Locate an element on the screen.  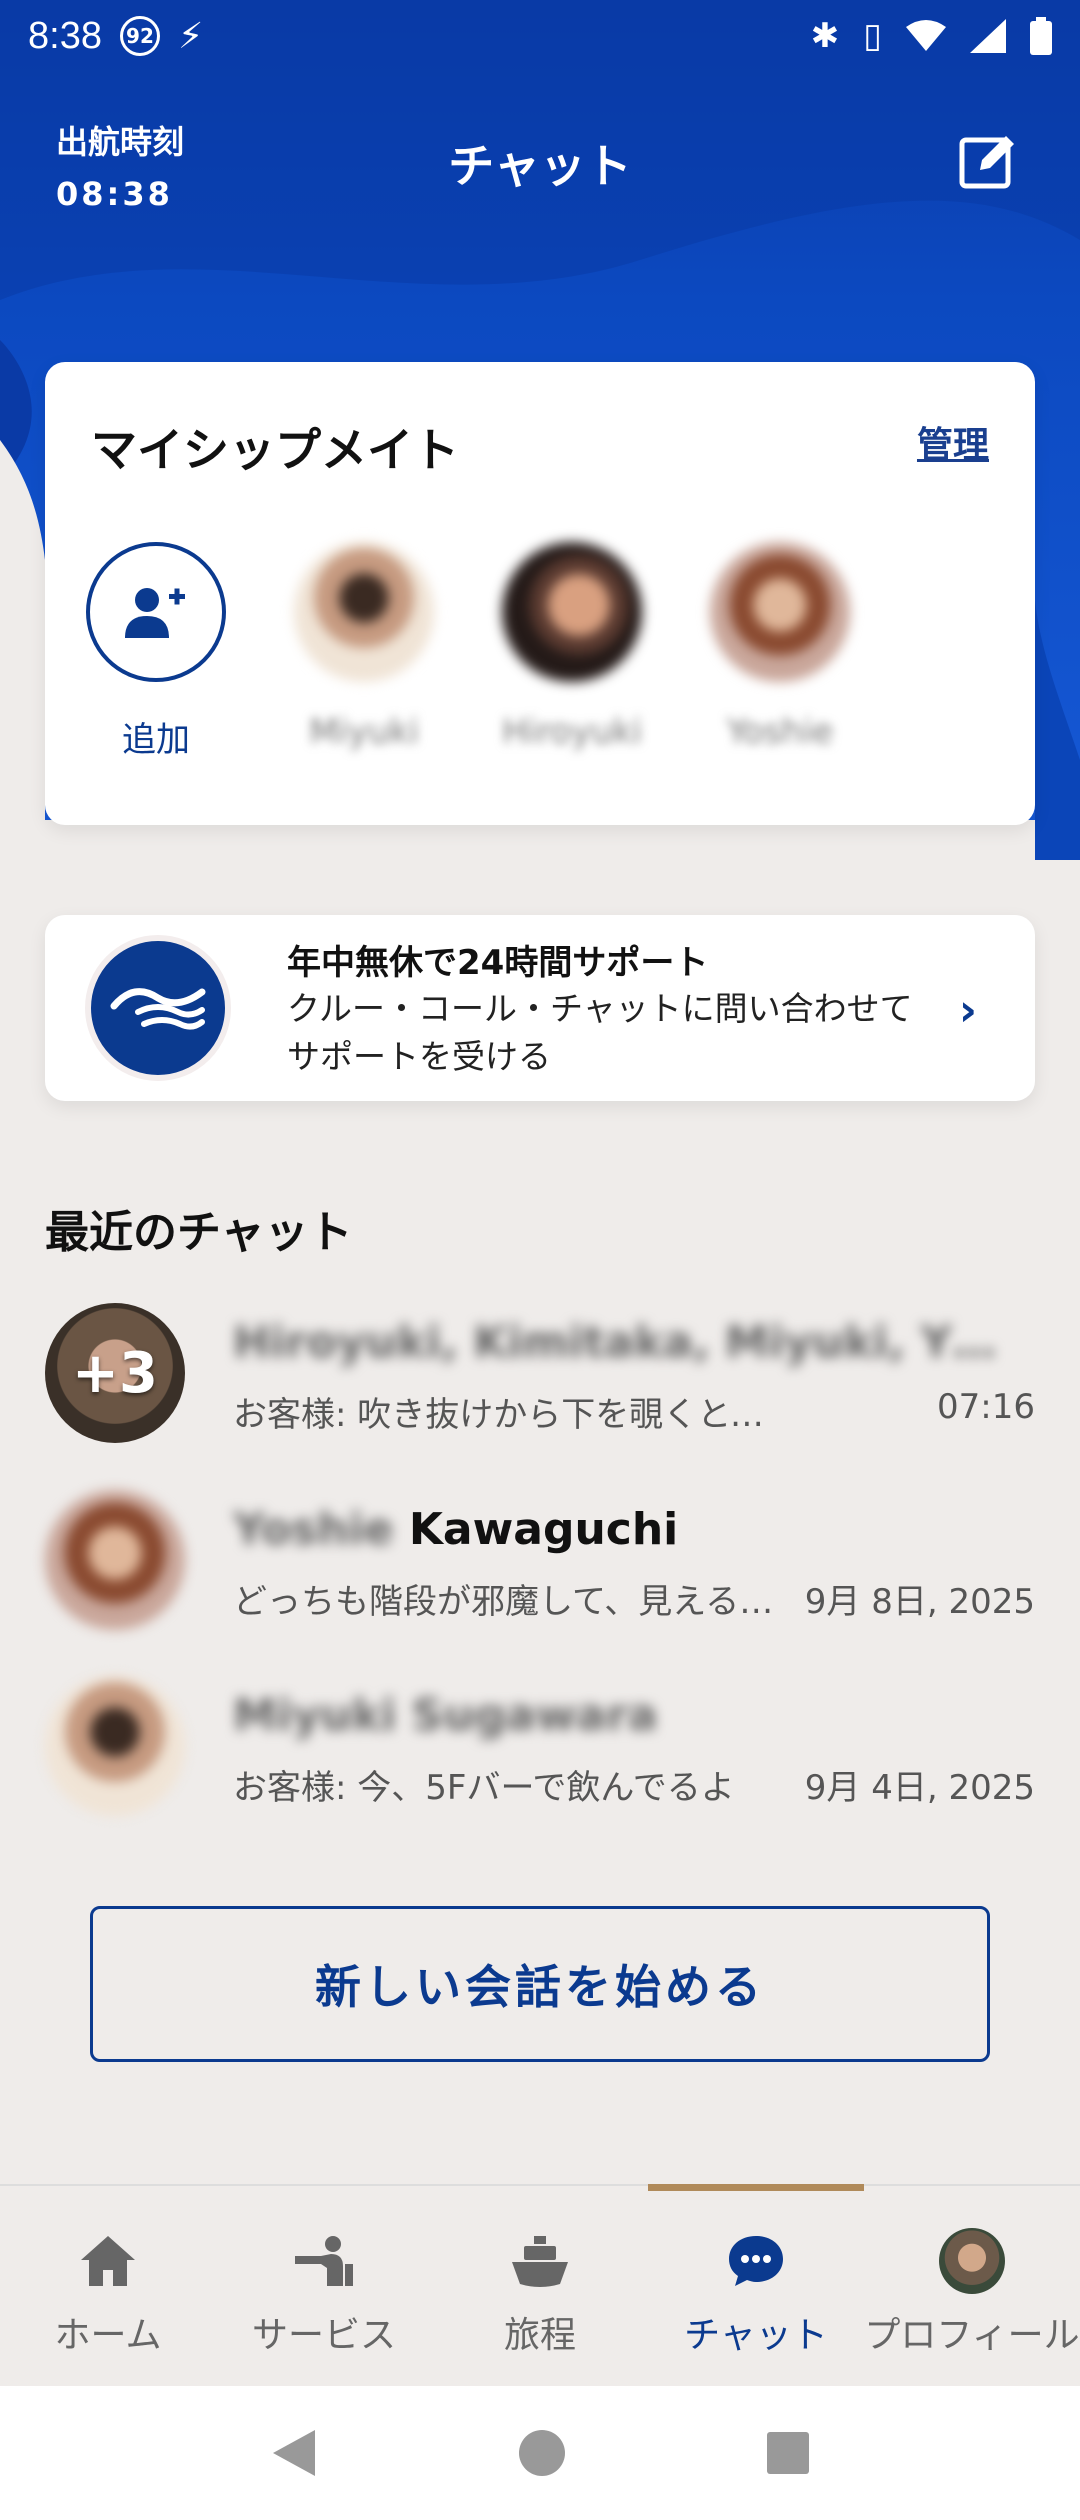
chat-icon is located at coordinates (756, 2261).